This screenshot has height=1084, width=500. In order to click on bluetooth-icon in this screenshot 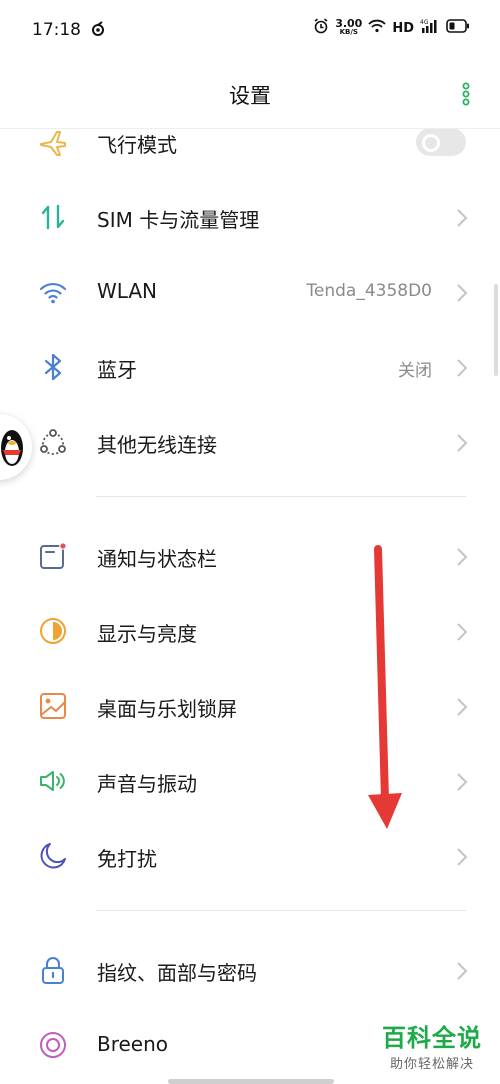, I will do `click(53, 367)`.